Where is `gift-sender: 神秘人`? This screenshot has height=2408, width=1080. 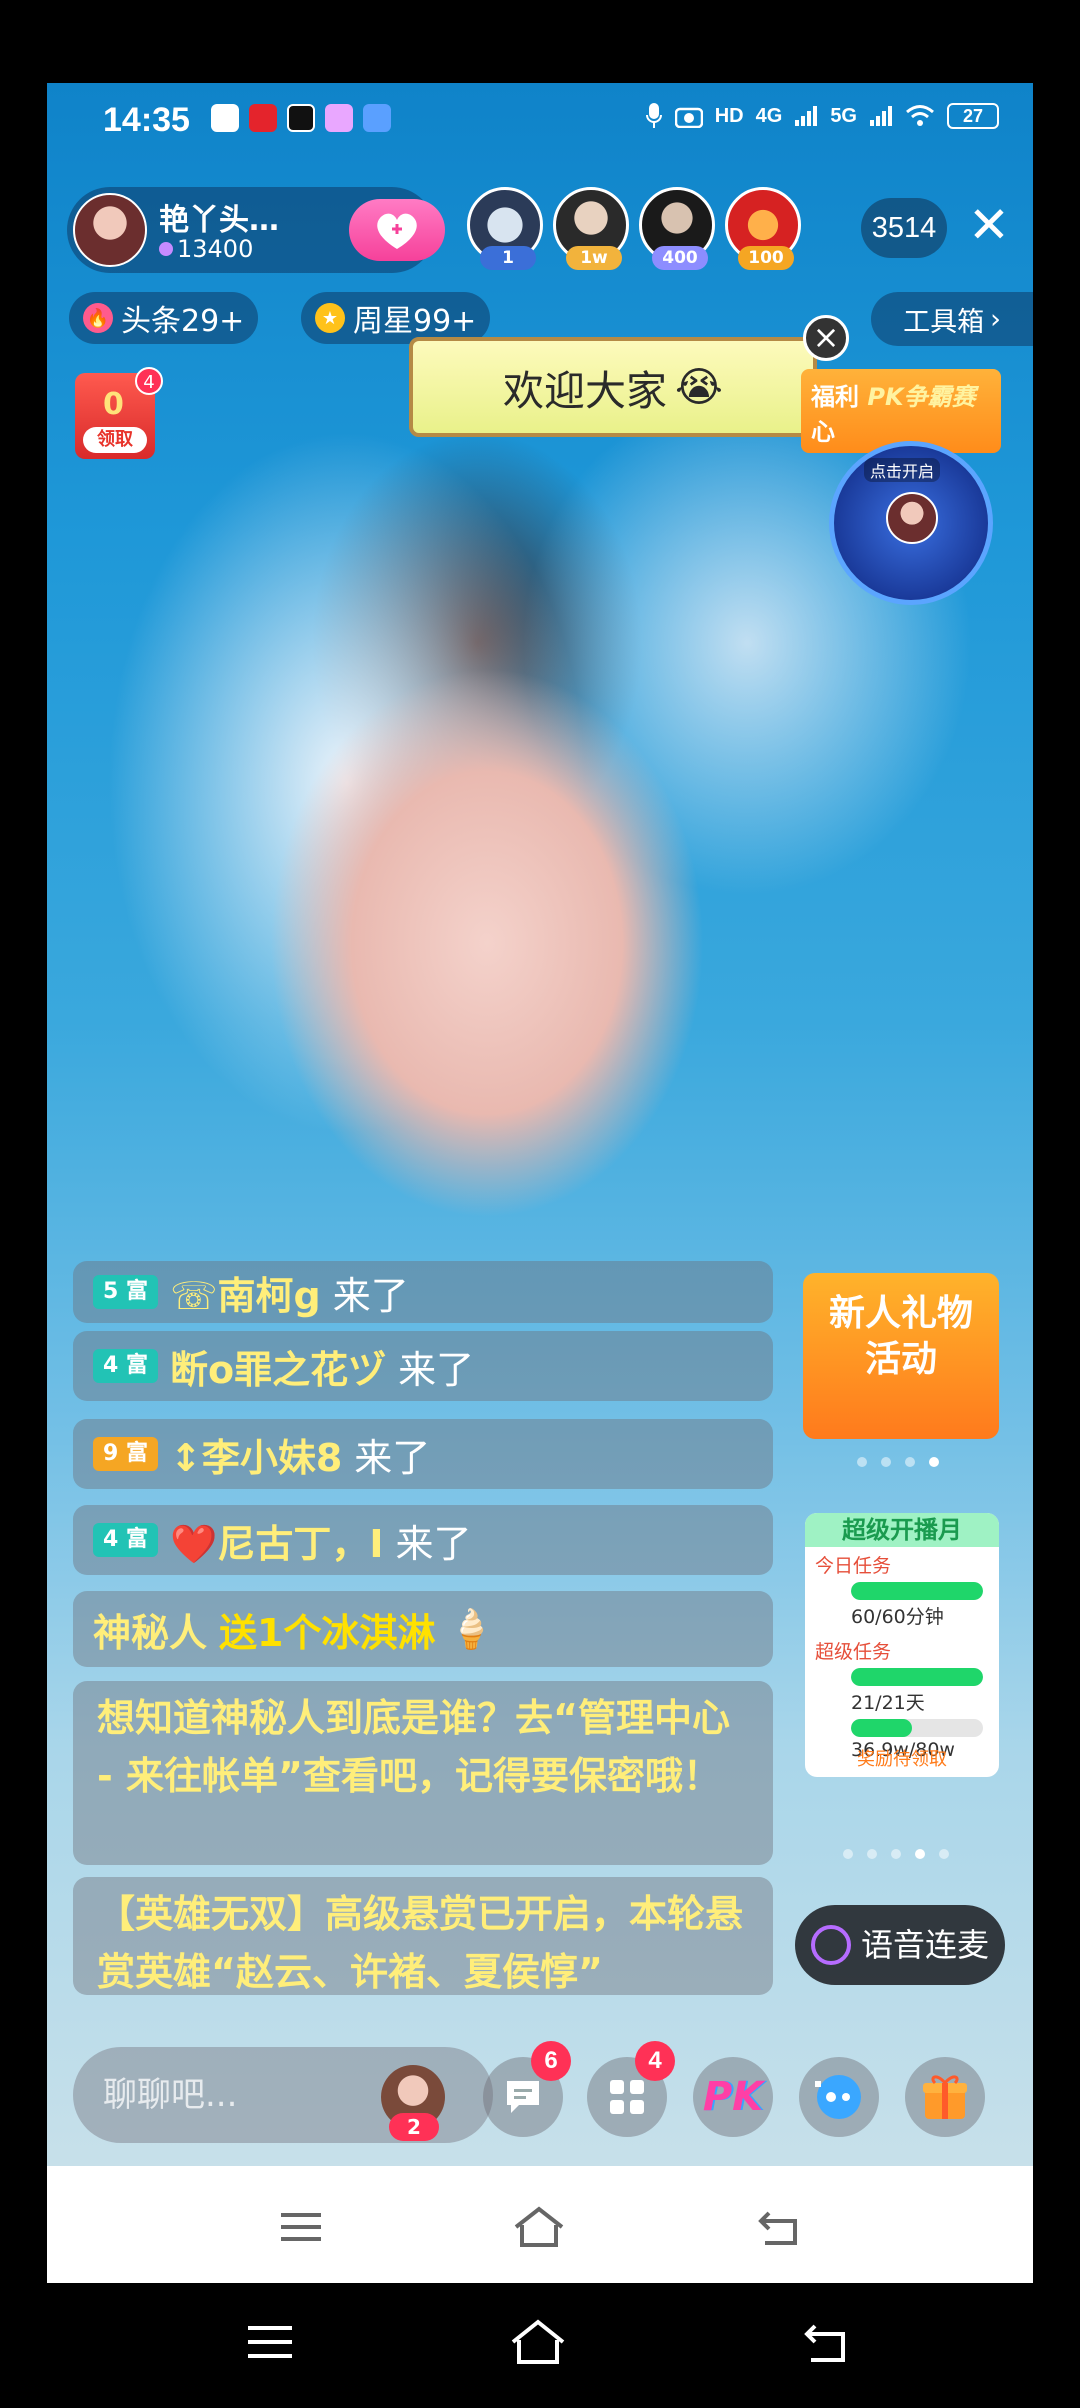 gift-sender: 神秘人 is located at coordinates (150, 1629).